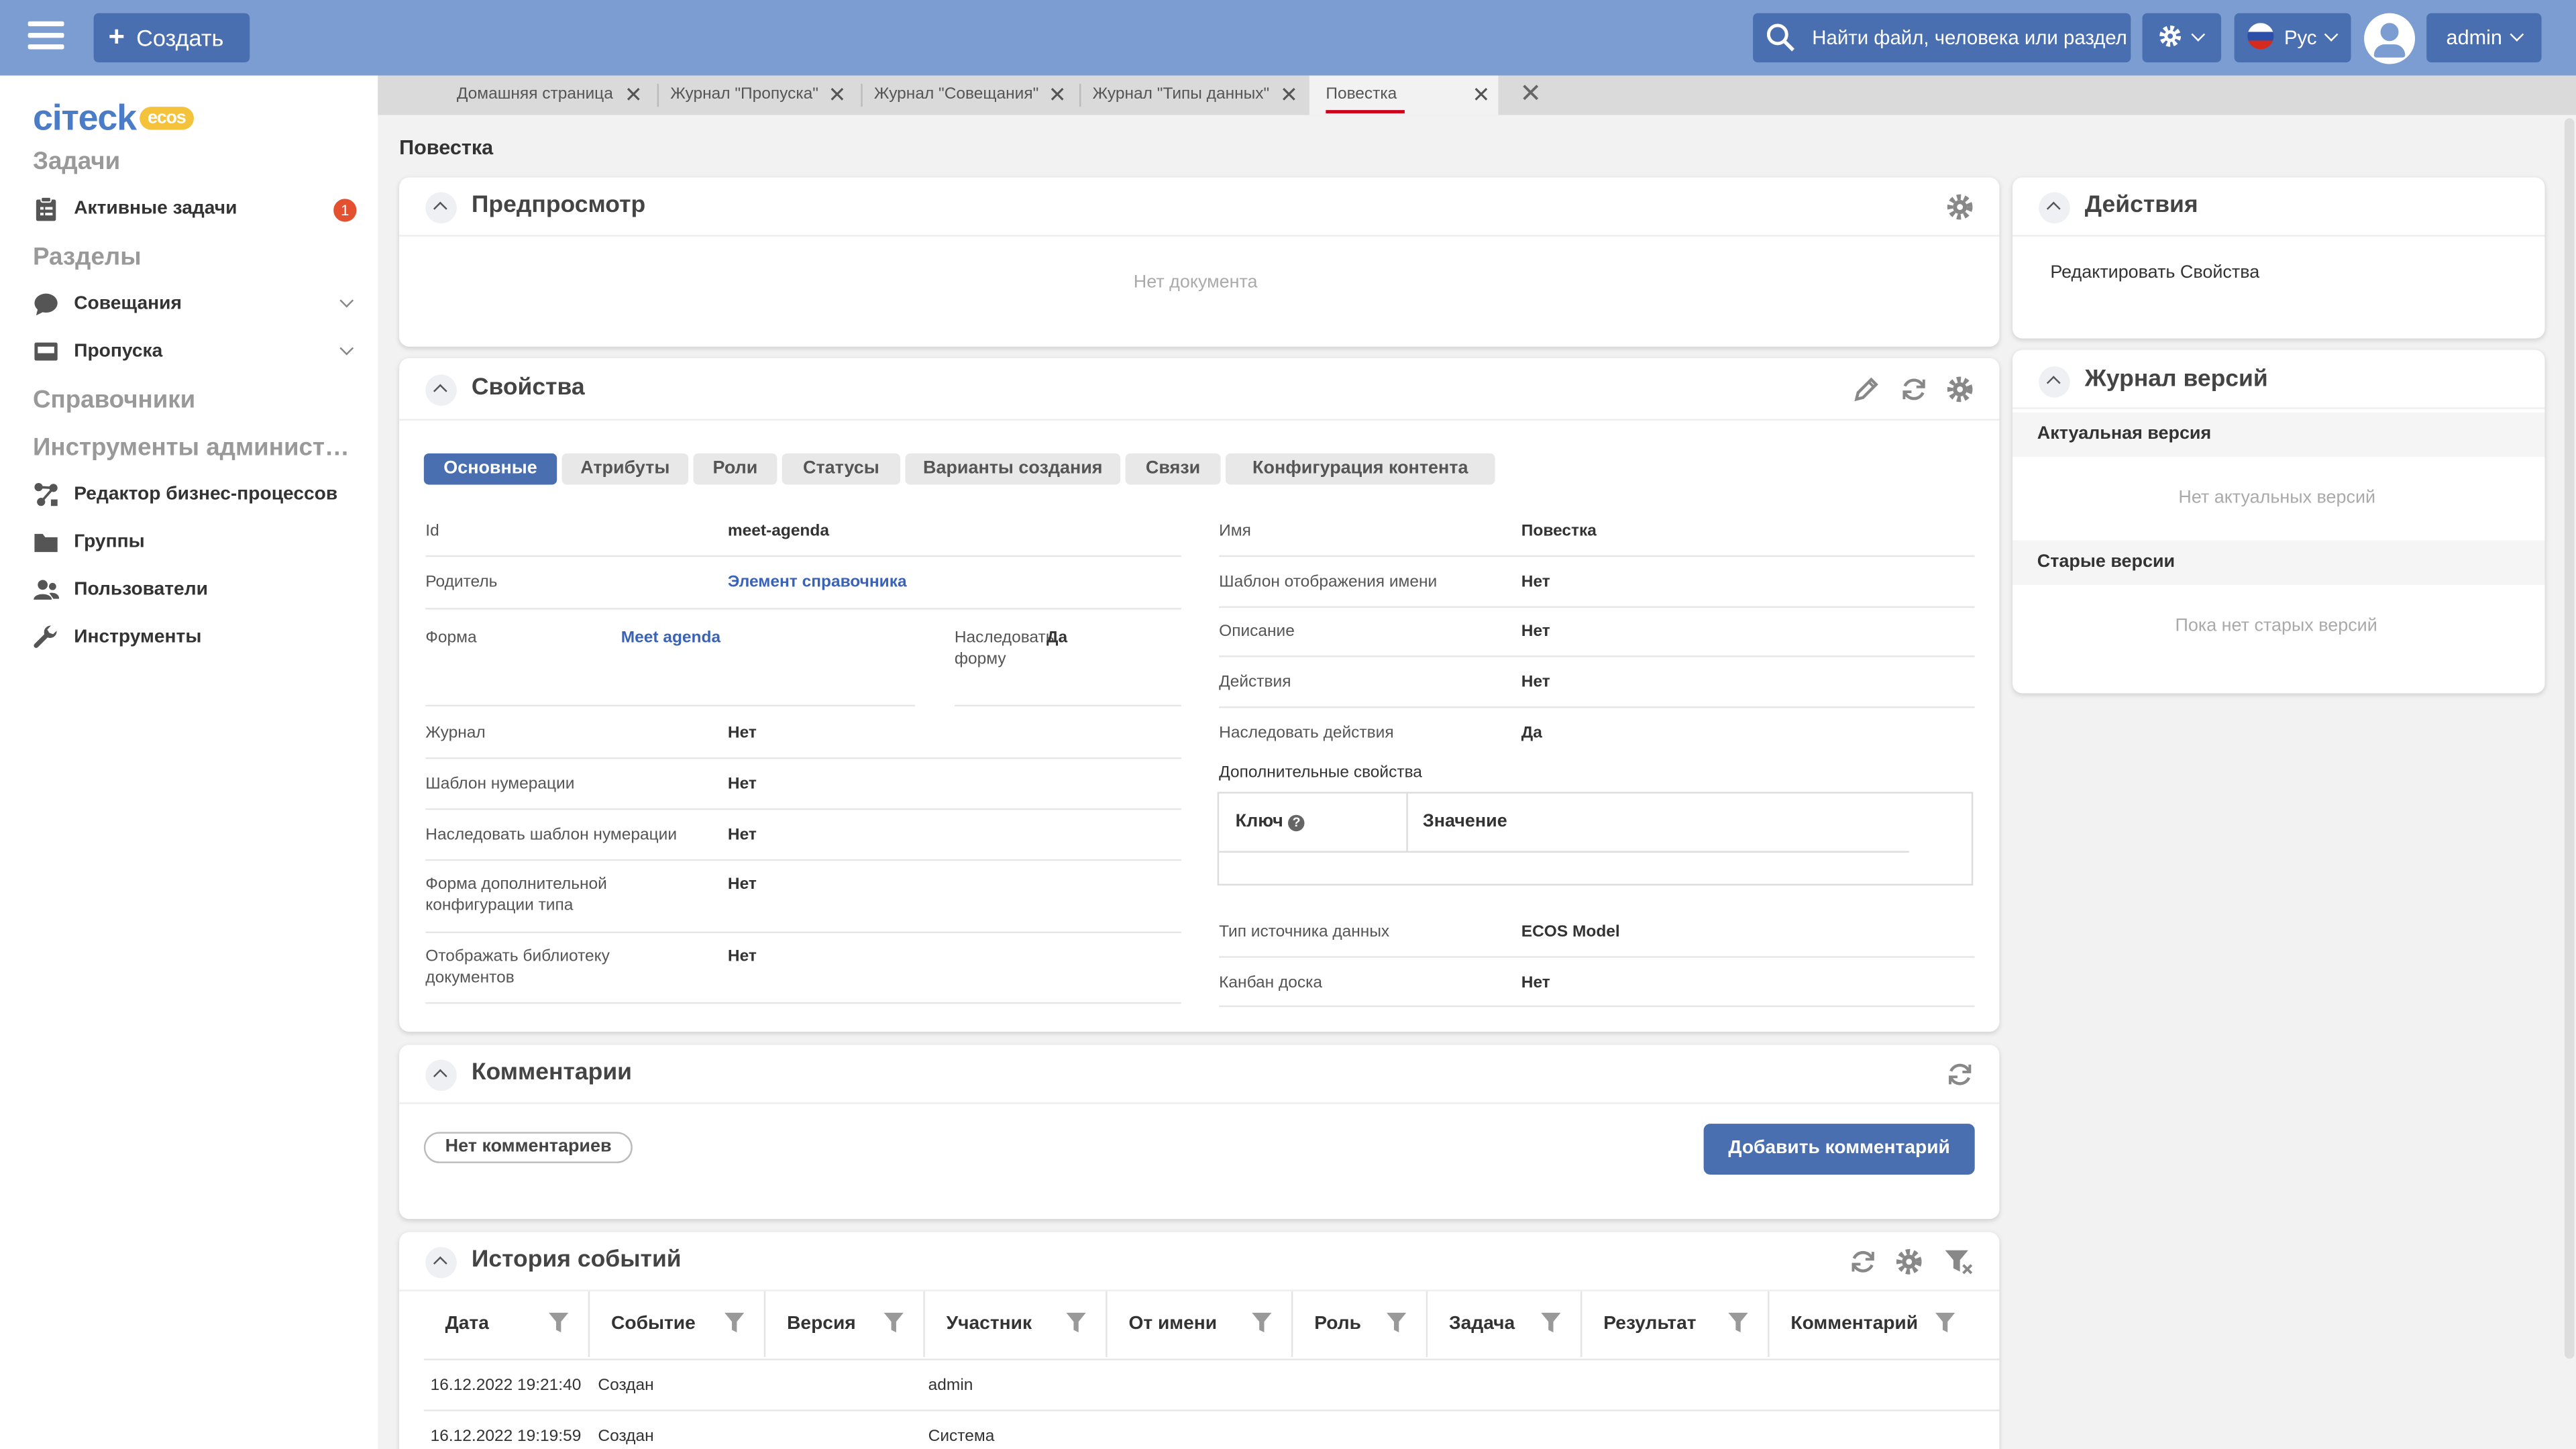 This screenshot has height=1449, width=2576. Describe the element at coordinates (193, 400) in the screenshot. I see `section-title-references: Справочники` at that location.